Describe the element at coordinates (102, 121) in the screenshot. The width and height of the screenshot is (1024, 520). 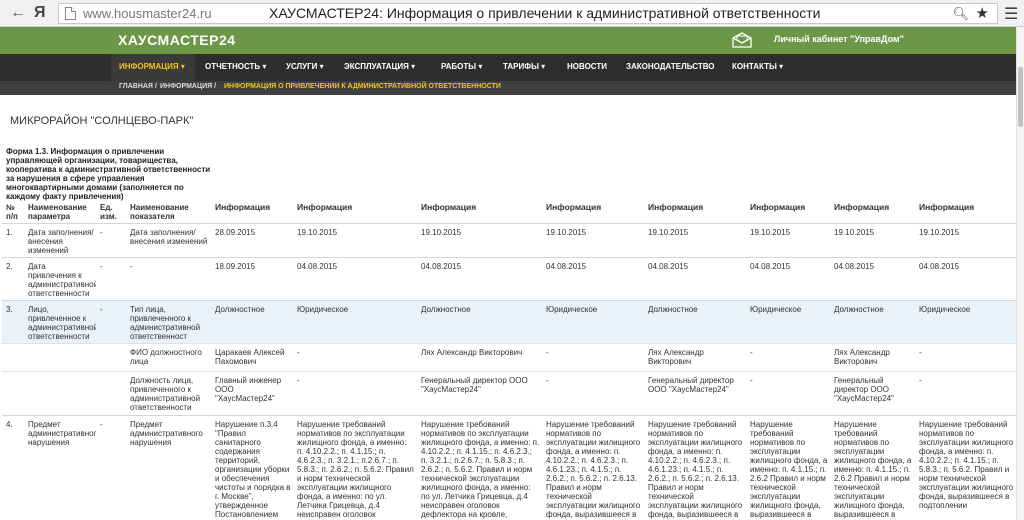
I see `page-title: МИКРОРАЙОН "СОЛНЦЕВО-ПАРК"` at that location.